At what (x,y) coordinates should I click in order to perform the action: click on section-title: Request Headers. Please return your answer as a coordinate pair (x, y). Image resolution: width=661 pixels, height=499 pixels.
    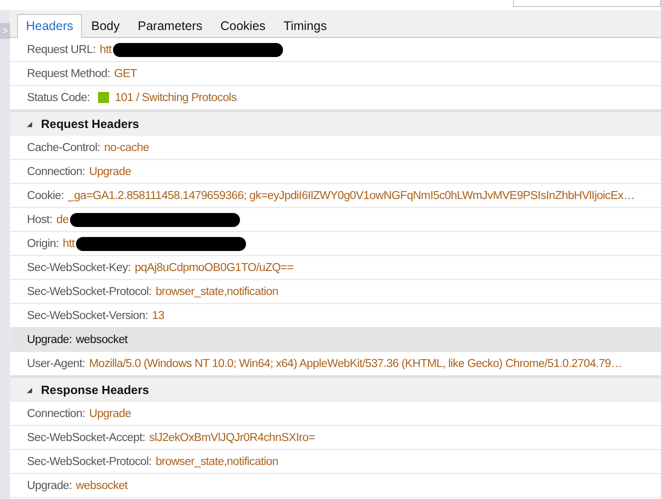
    Looking at the image, I should click on (90, 124).